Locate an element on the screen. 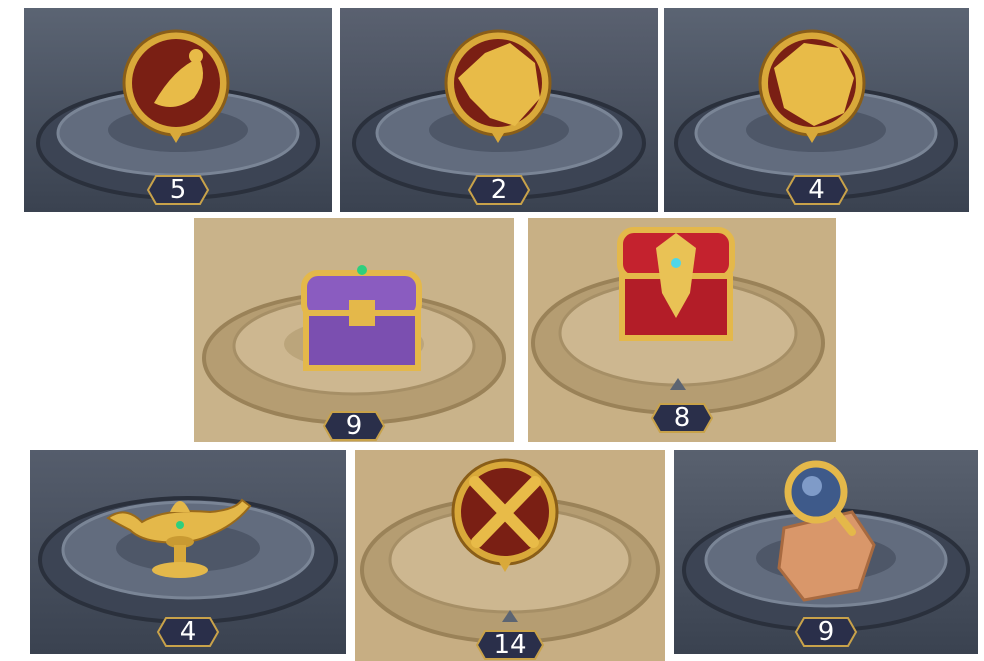 This screenshot has width=984, height=661. count-badge: 5 is located at coordinates (178, 190).